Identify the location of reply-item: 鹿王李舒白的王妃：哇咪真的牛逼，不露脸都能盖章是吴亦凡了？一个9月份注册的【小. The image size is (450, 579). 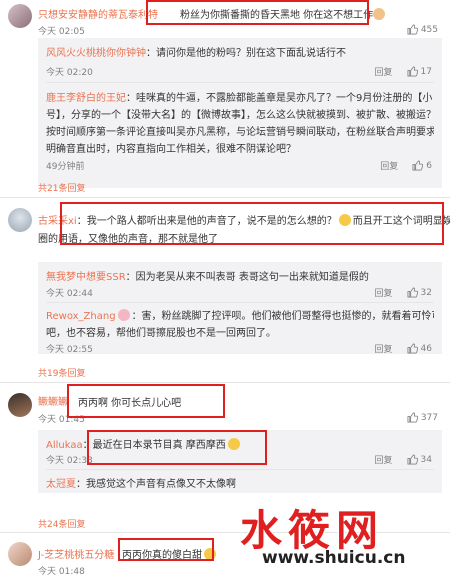
(240, 96).